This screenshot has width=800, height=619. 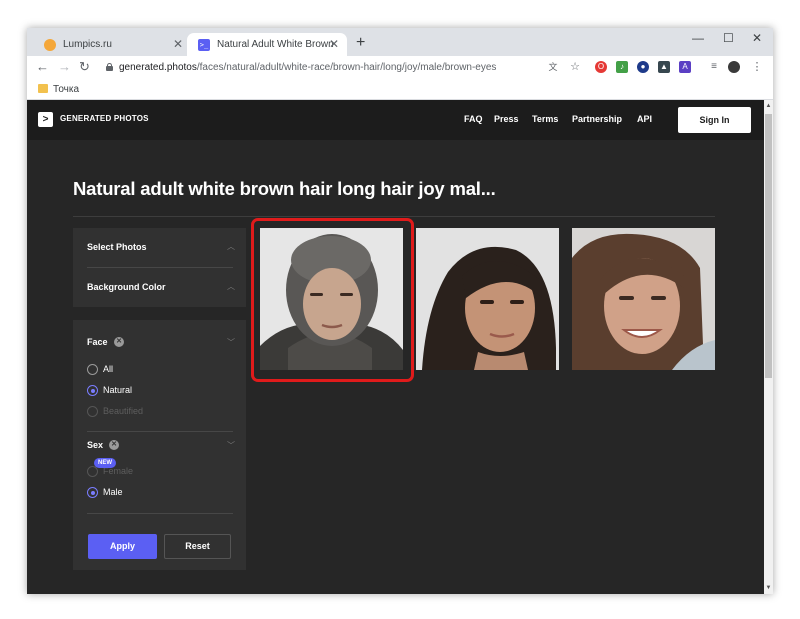 What do you see at coordinates (601, 67) in the screenshot?
I see `opera-extension-icon: O` at bounding box center [601, 67].